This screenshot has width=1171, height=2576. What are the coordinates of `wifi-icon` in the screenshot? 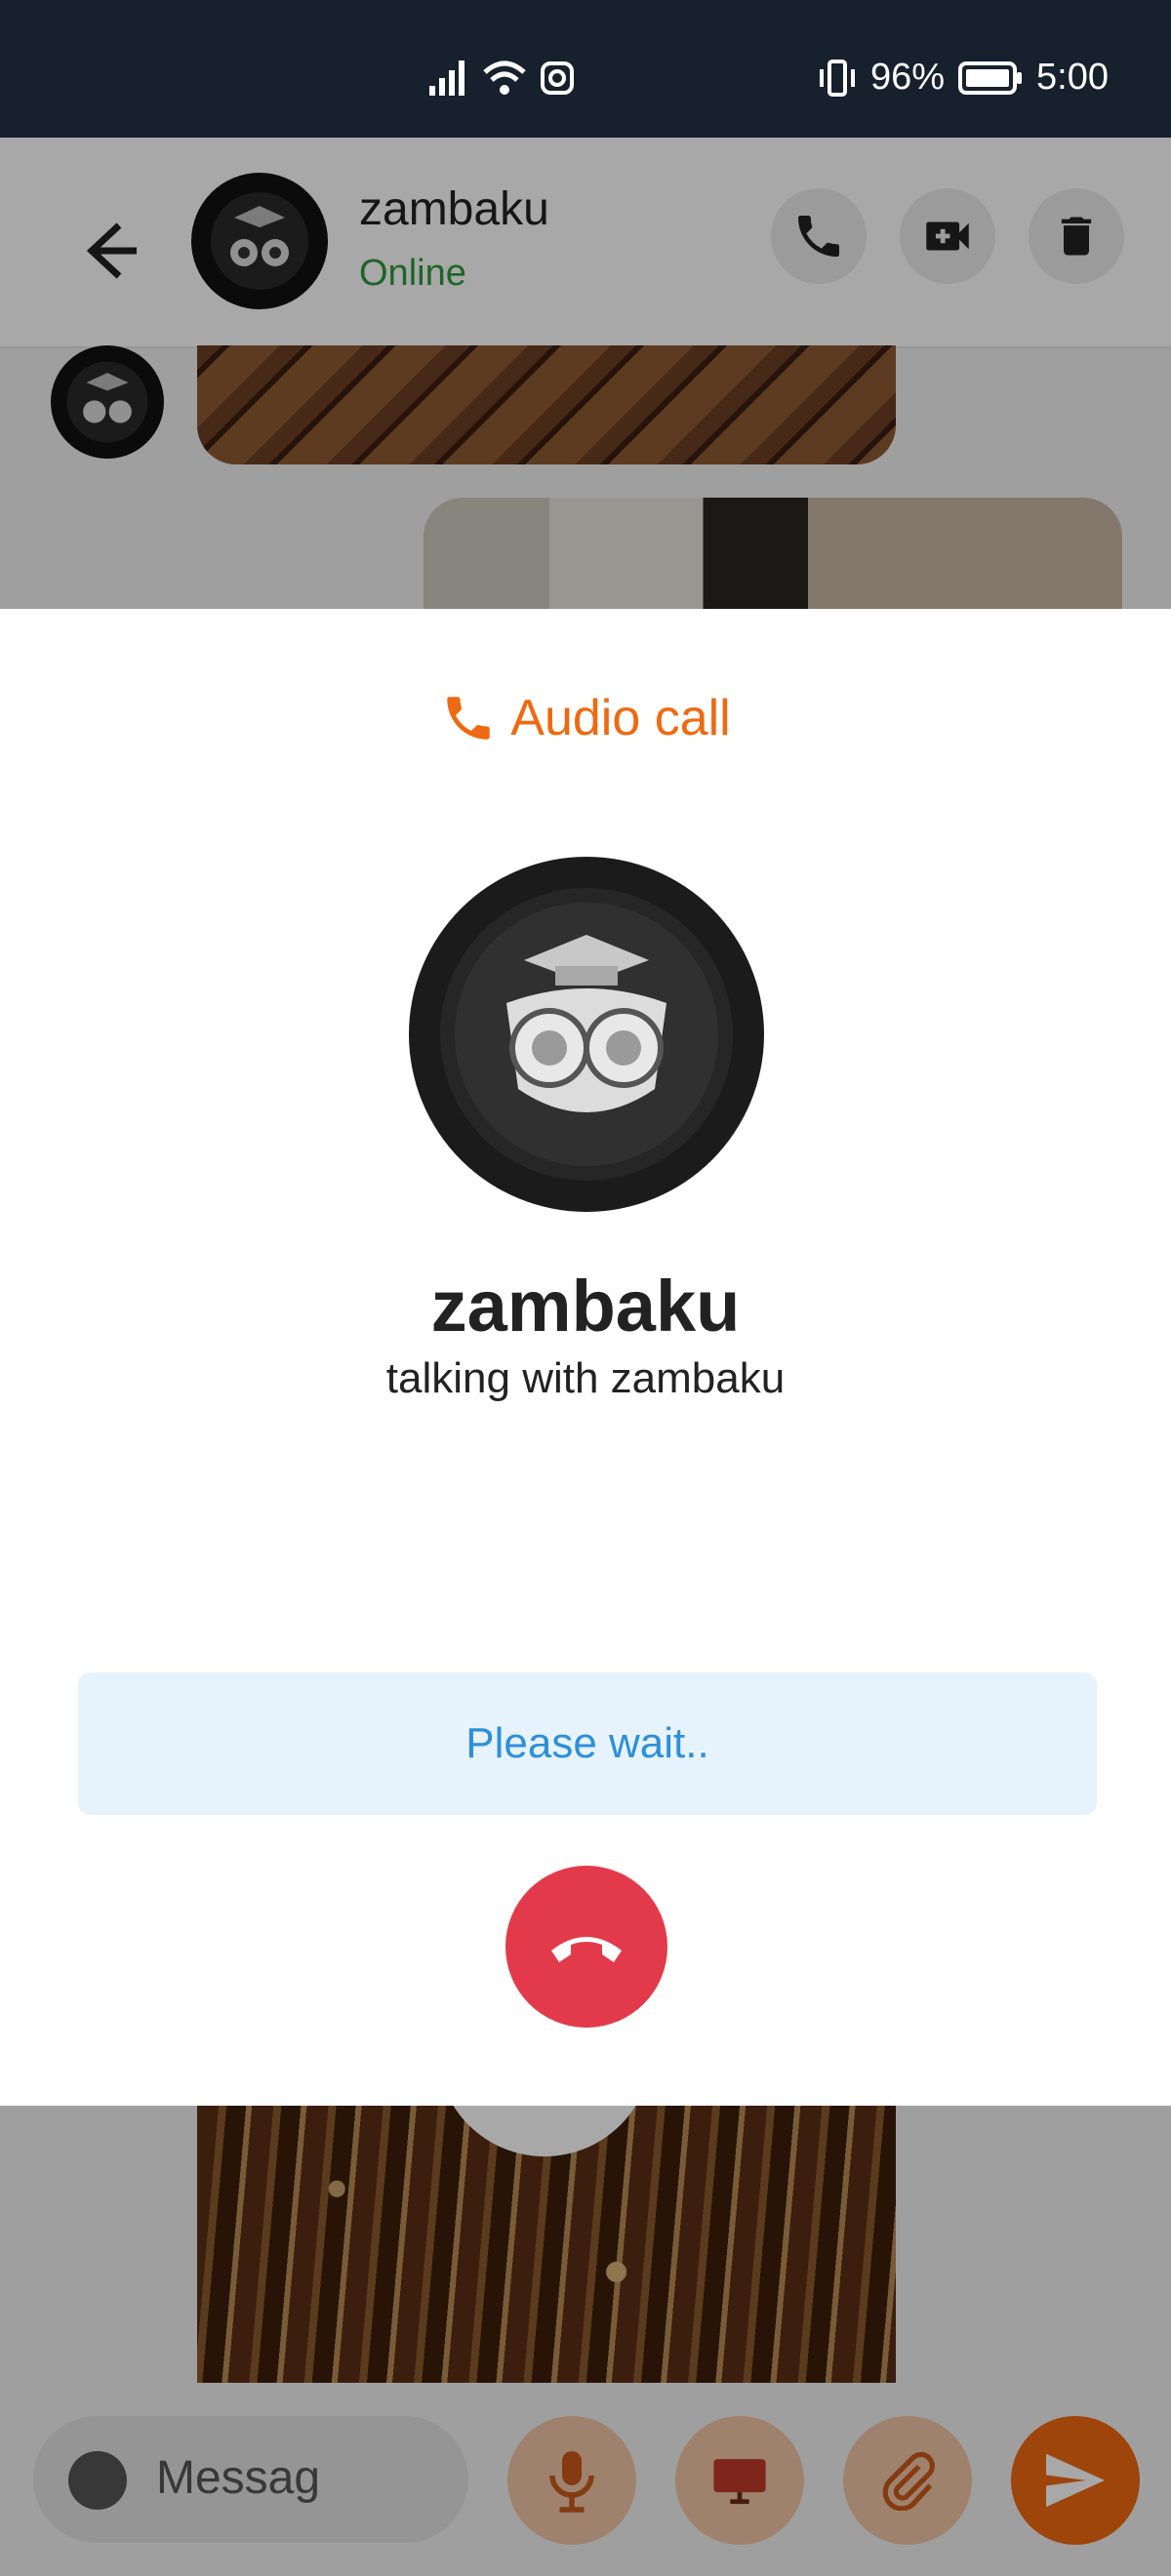 It's located at (504, 77).